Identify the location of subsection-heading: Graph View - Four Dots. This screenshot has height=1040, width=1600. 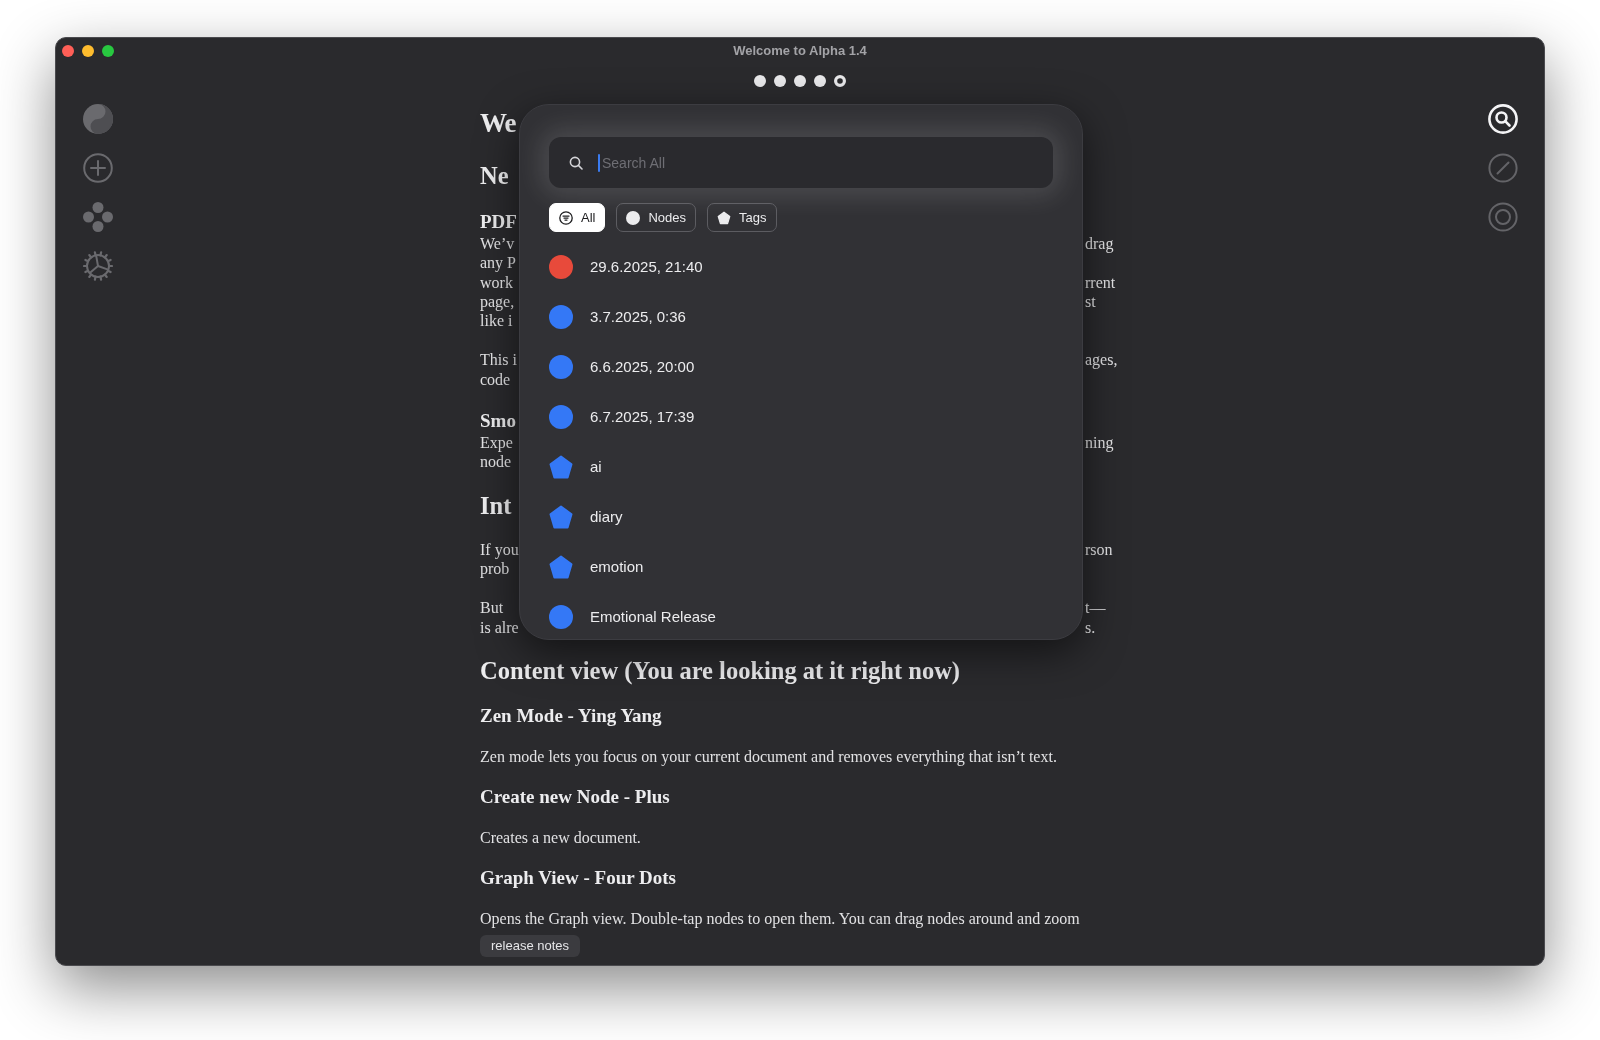
(578, 878).